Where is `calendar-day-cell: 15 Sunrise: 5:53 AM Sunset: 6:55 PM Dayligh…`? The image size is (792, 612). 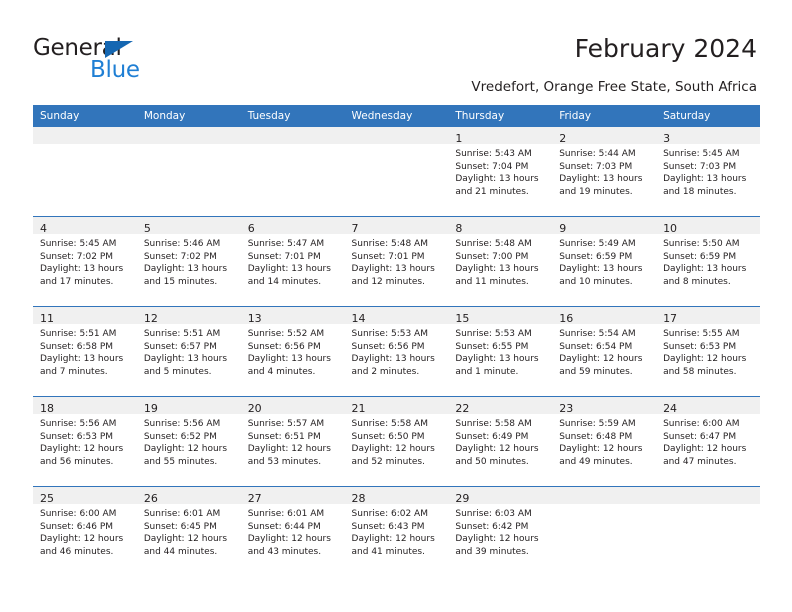 calendar-day-cell: 15 Sunrise: 5:53 AM Sunset: 6:55 PM Dayligh… is located at coordinates (500, 351).